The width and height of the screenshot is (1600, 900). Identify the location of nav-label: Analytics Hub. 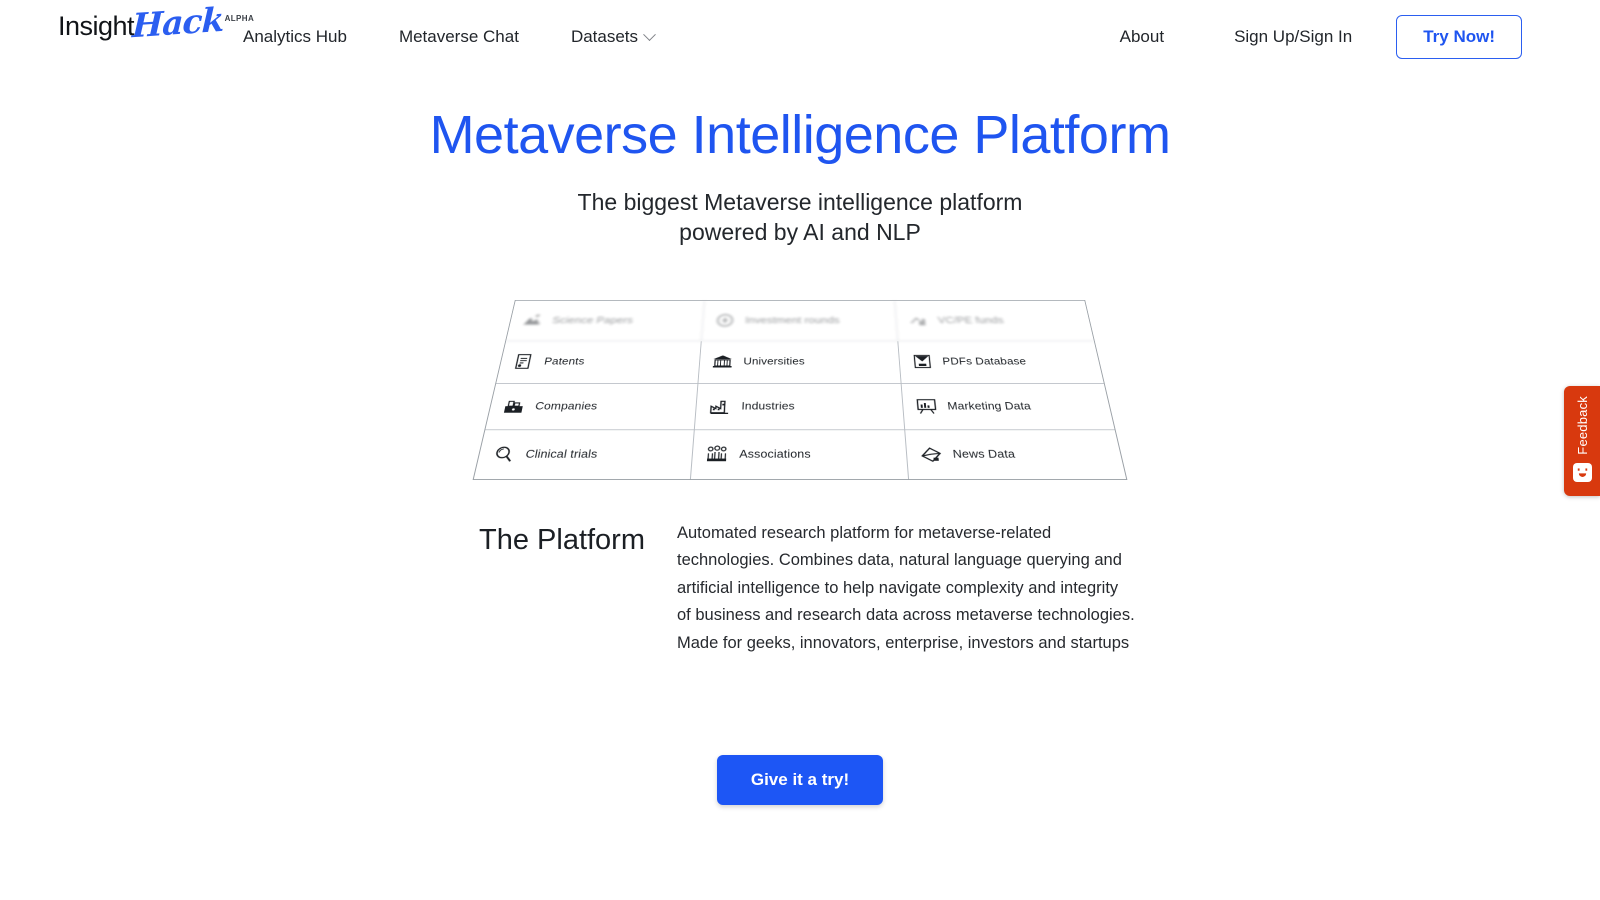
(295, 36).